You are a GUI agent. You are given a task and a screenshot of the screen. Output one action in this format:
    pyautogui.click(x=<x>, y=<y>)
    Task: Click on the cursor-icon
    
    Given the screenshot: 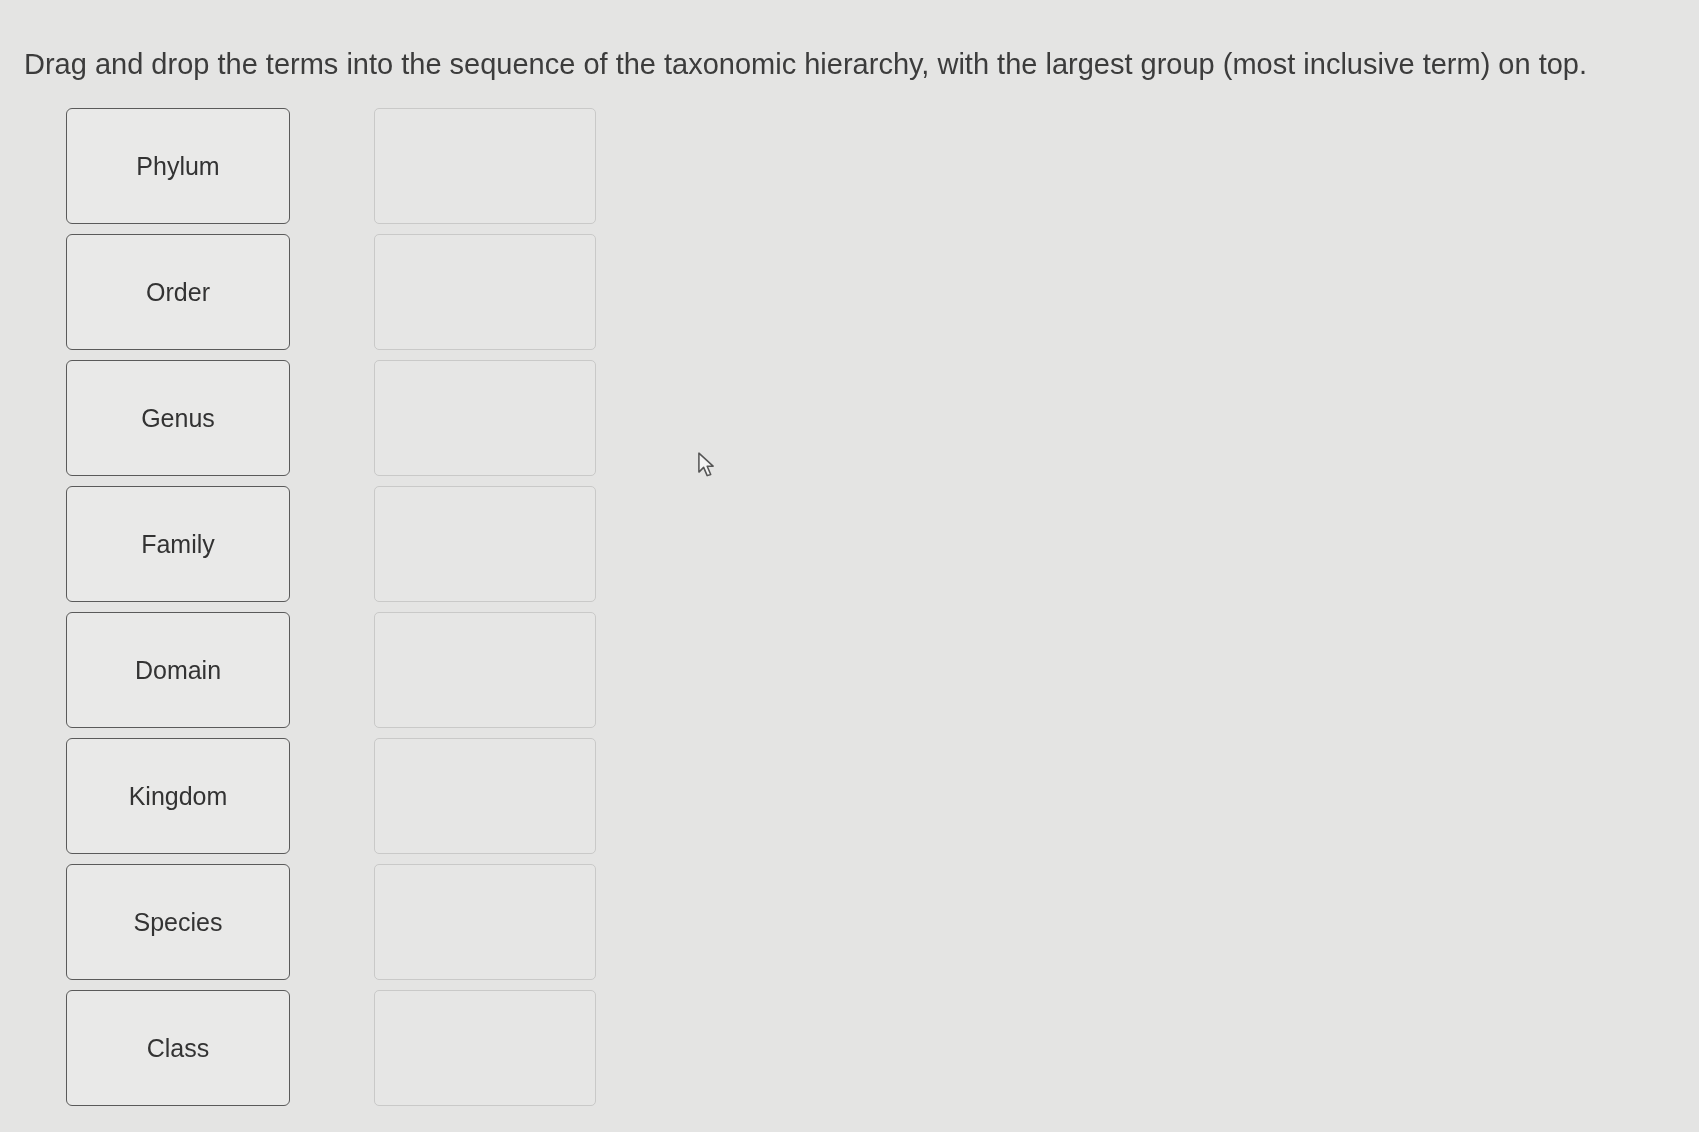 What is the action you would take?
    pyautogui.click(x=706, y=465)
    